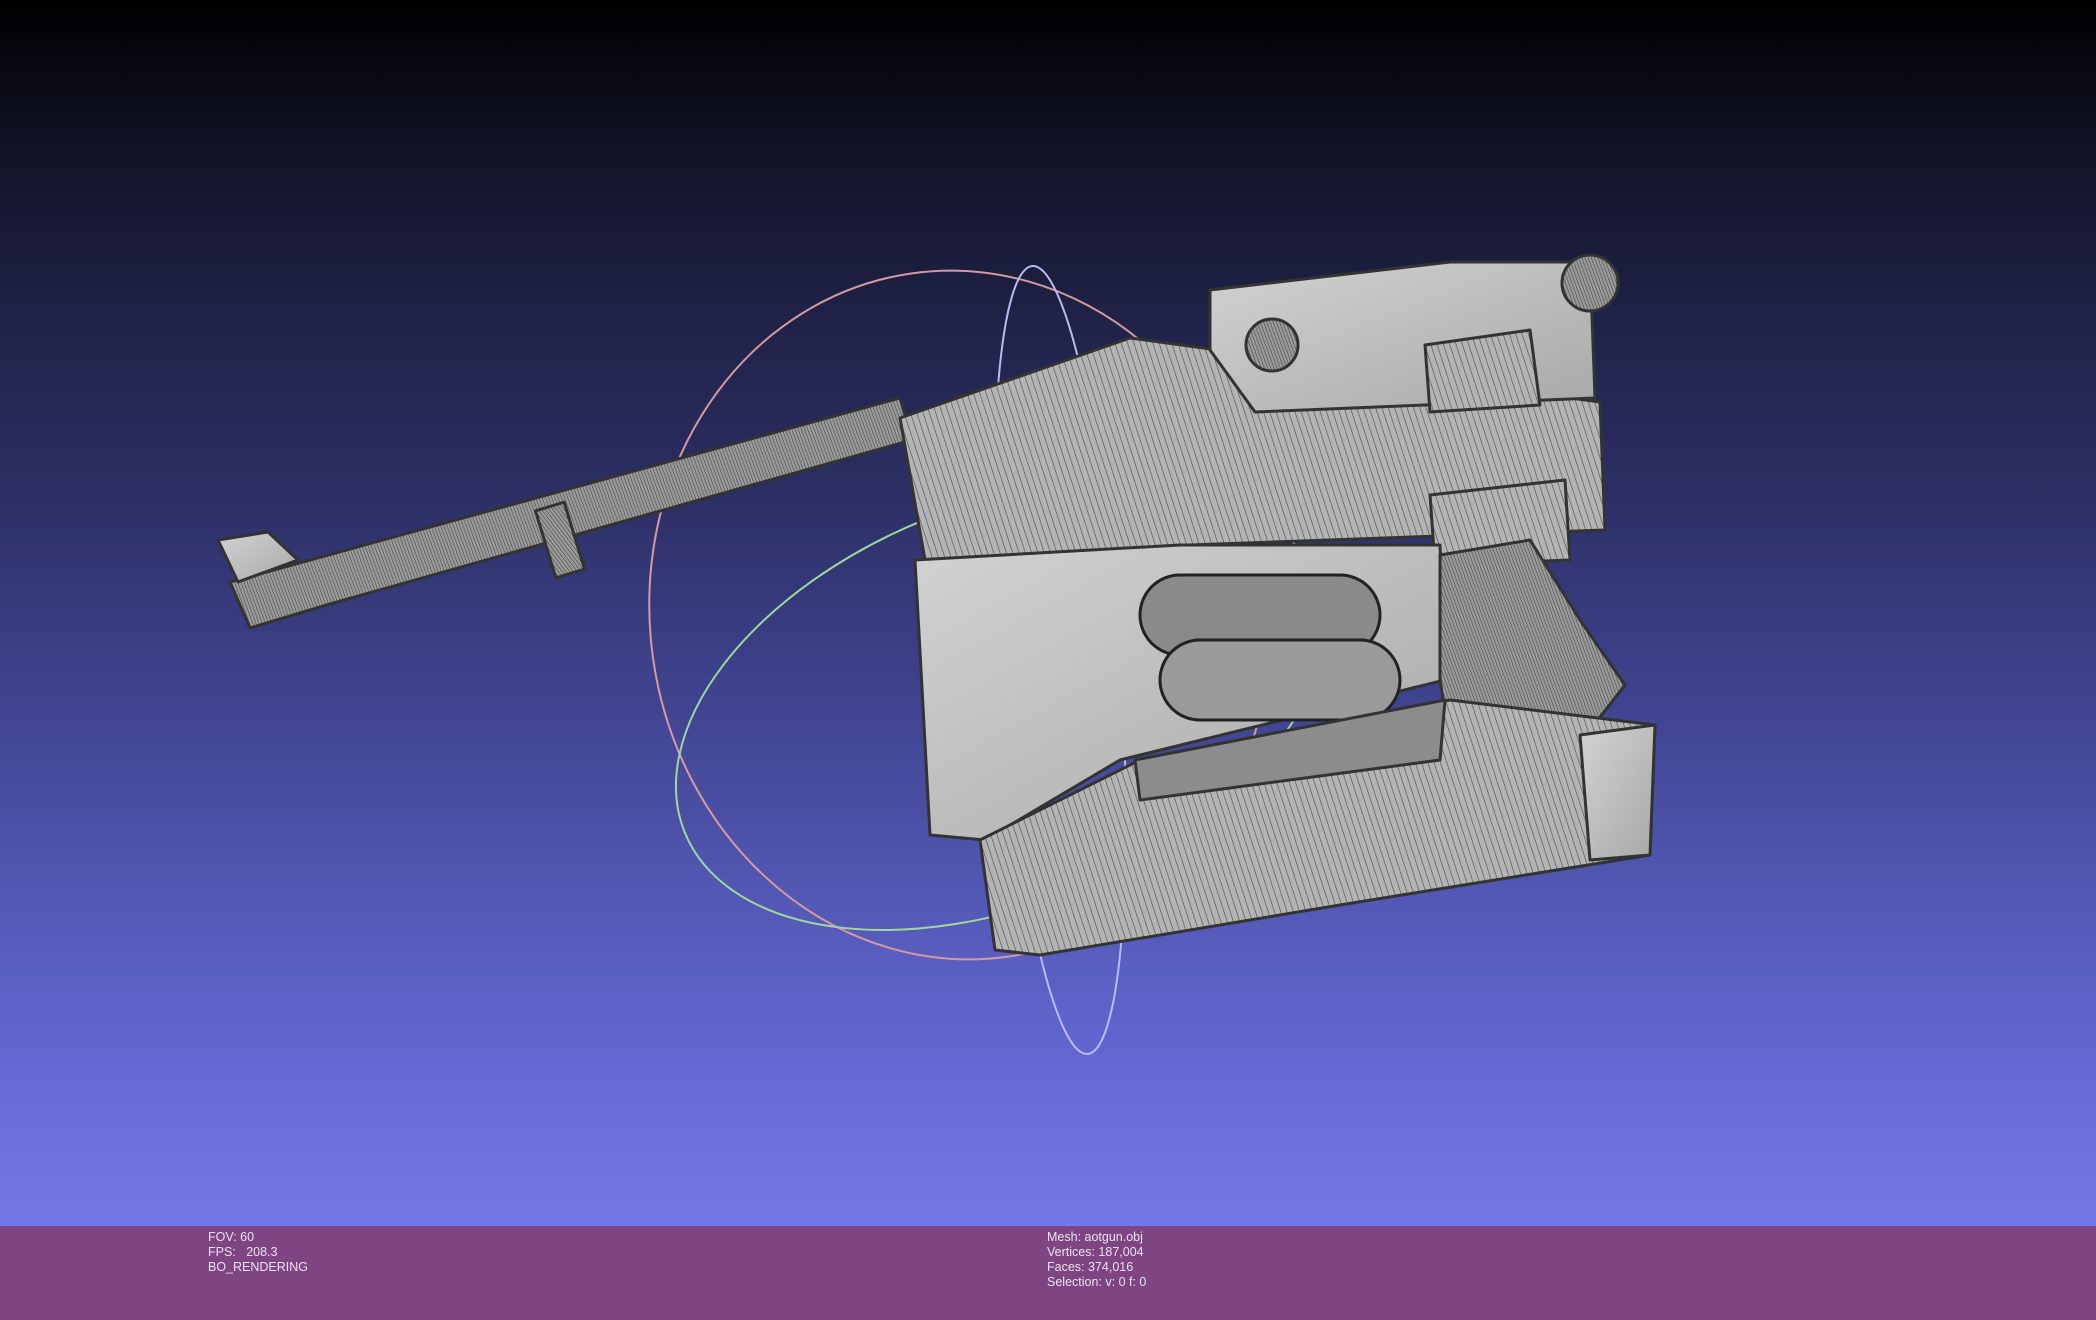 The width and height of the screenshot is (2096, 1320). I want to click on fov-readout: FOV: 60, so click(231, 1237).